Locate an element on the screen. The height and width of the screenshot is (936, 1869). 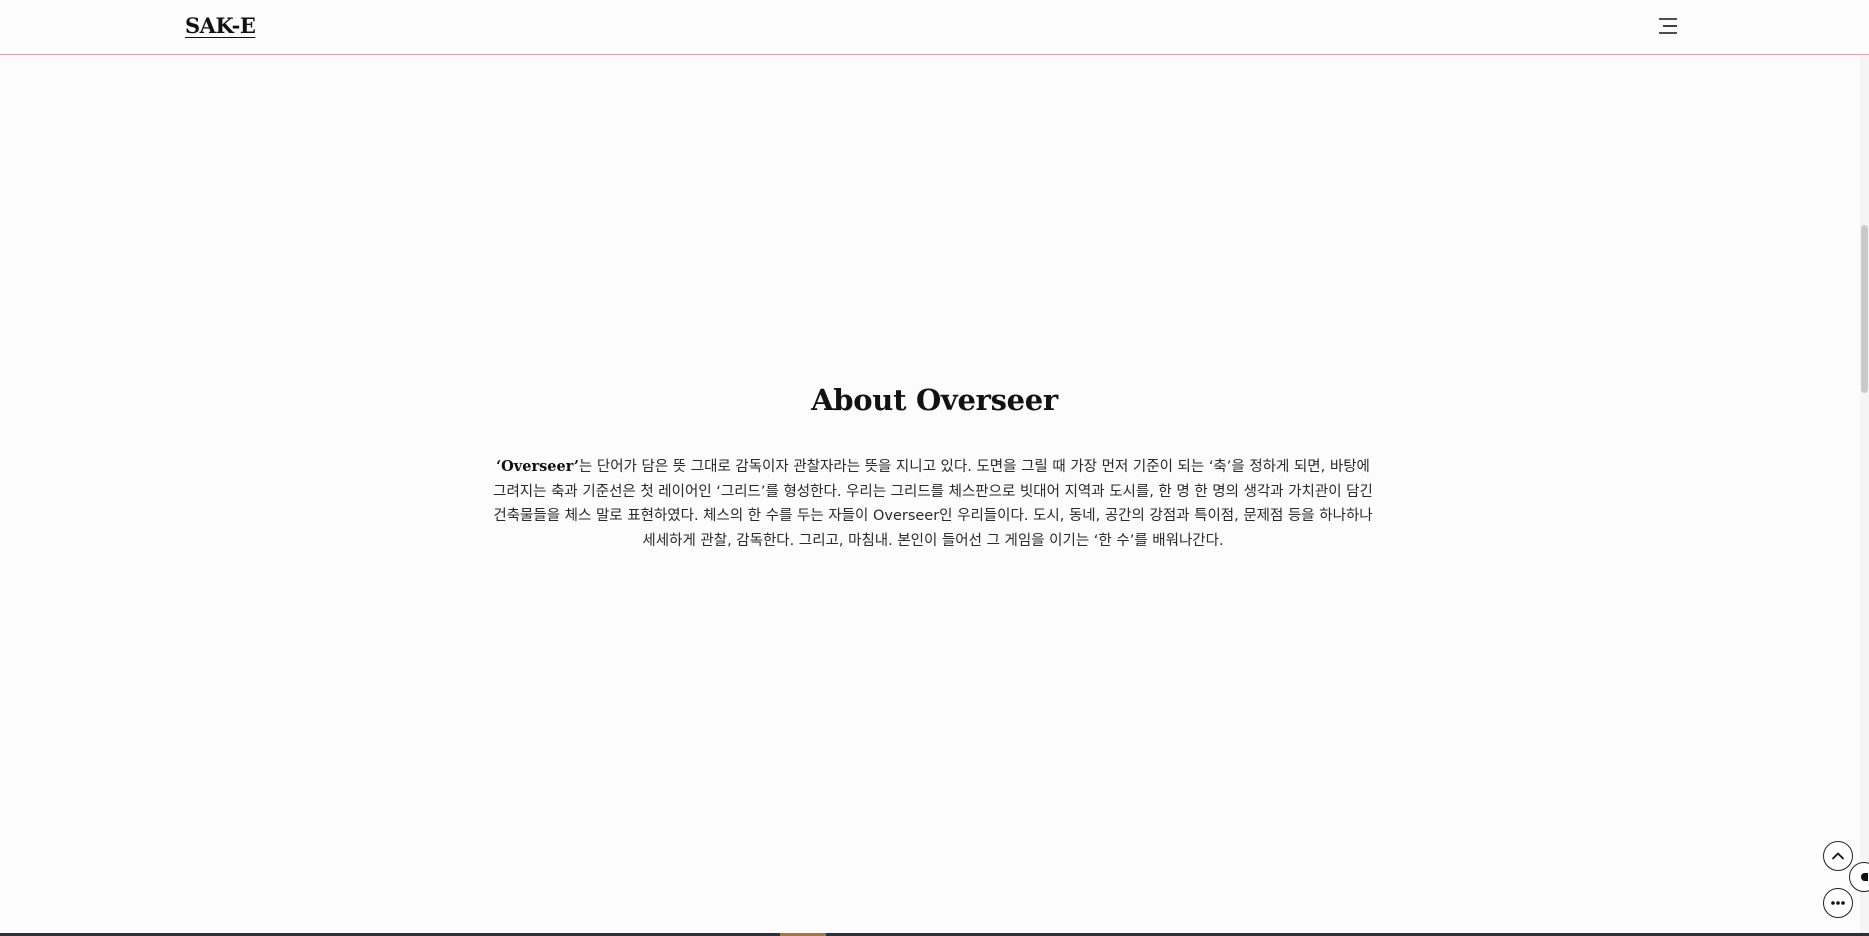
scroll-to-top-button is located at coordinates (1838, 856).